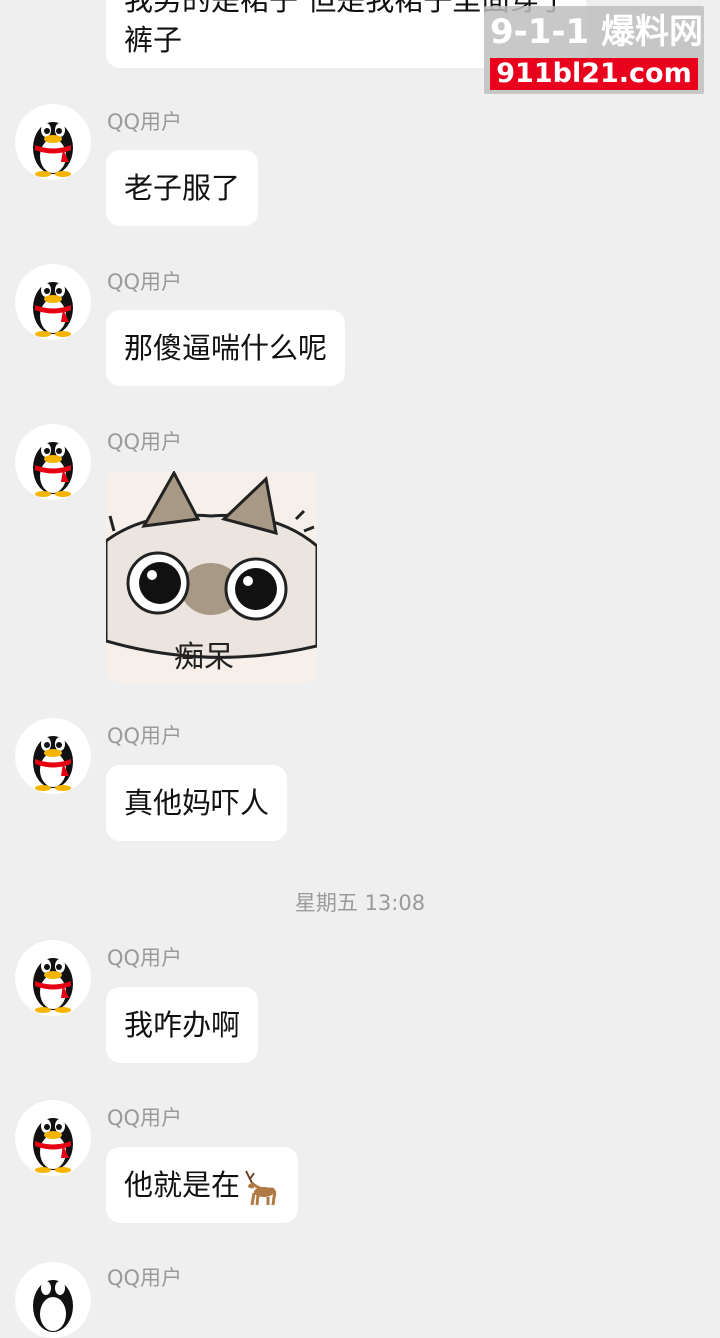 This screenshot has width=720, height=1338. I want to click on sticker-caption: 痴呆, so click(204, 657).